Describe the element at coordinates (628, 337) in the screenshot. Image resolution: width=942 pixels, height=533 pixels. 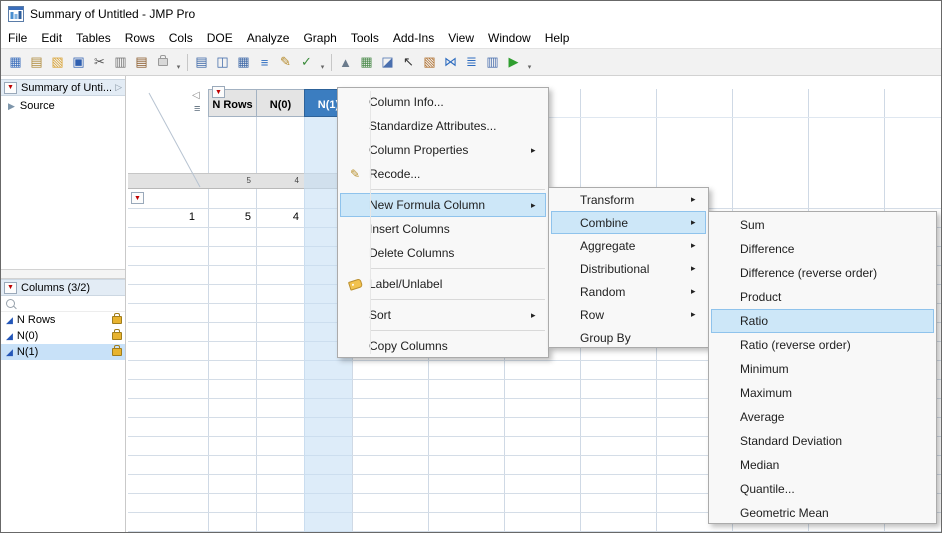
I see `menu-item-group-by: Group By` at that location.